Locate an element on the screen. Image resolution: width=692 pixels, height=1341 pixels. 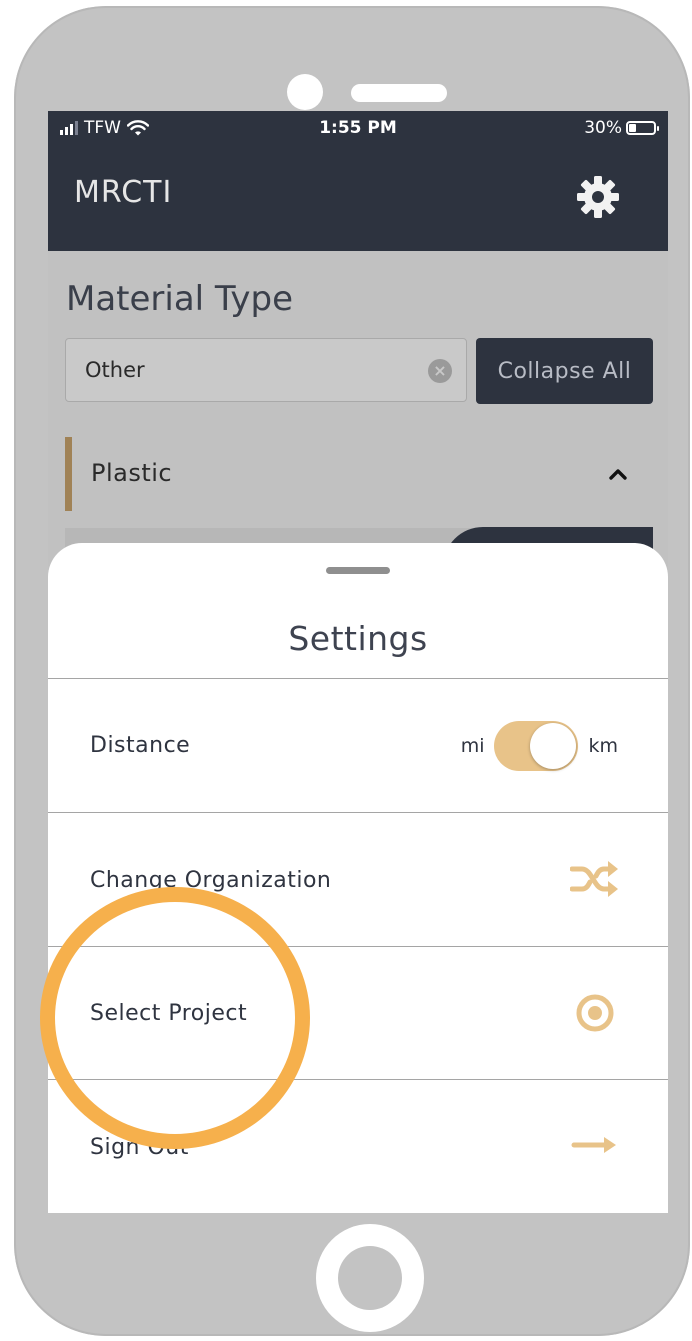
app-title: MRCTI is located at coordinates (123, 192).